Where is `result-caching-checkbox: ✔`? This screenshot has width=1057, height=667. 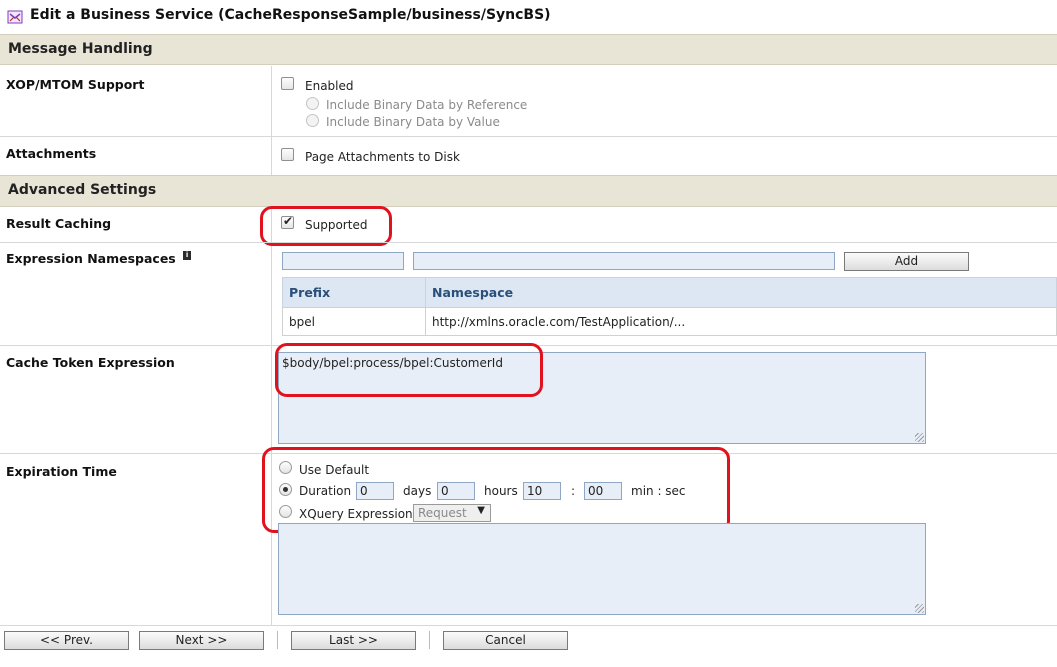
result-caching-checkbox: ✔ is located at coordinates (287, 221).